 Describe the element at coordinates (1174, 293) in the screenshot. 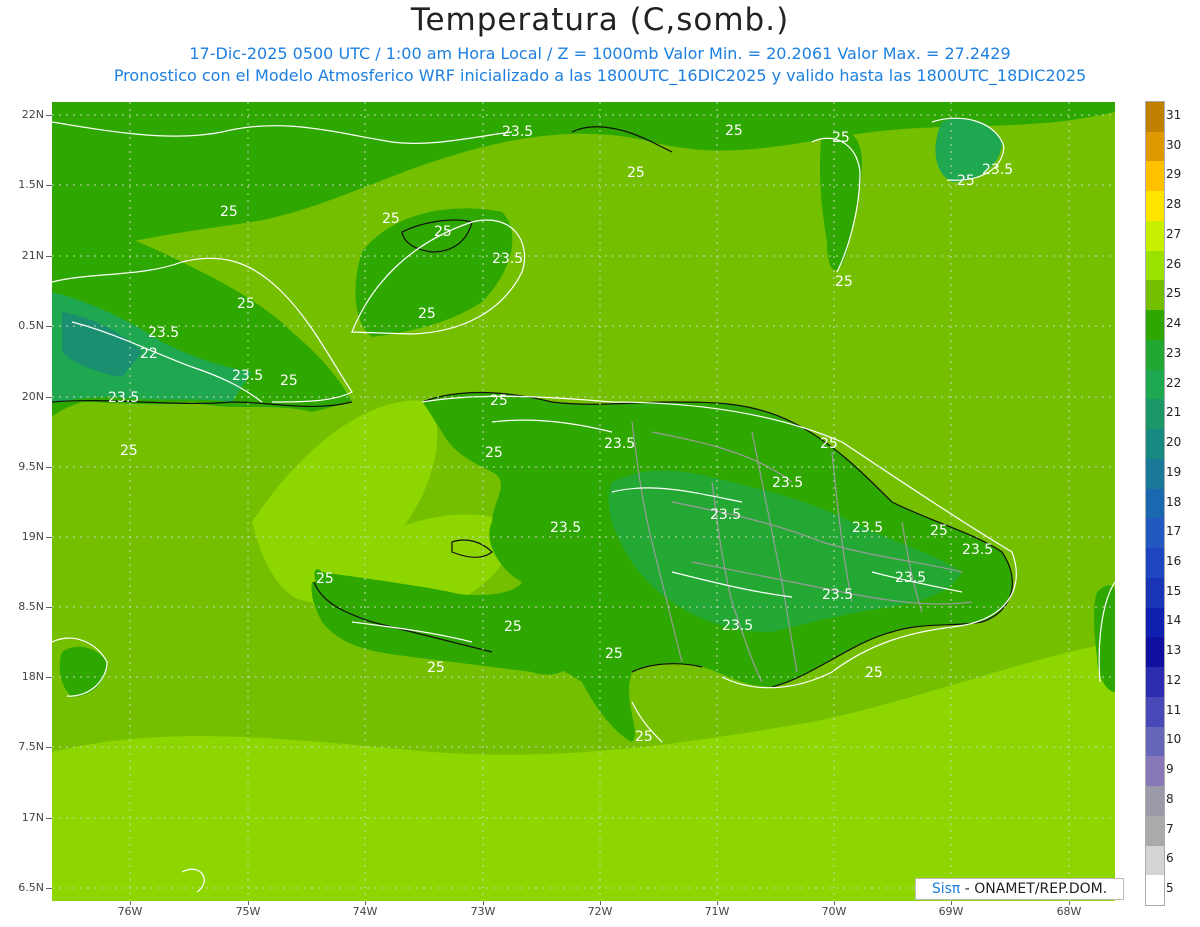

I see `legend-label: 25` at that location.